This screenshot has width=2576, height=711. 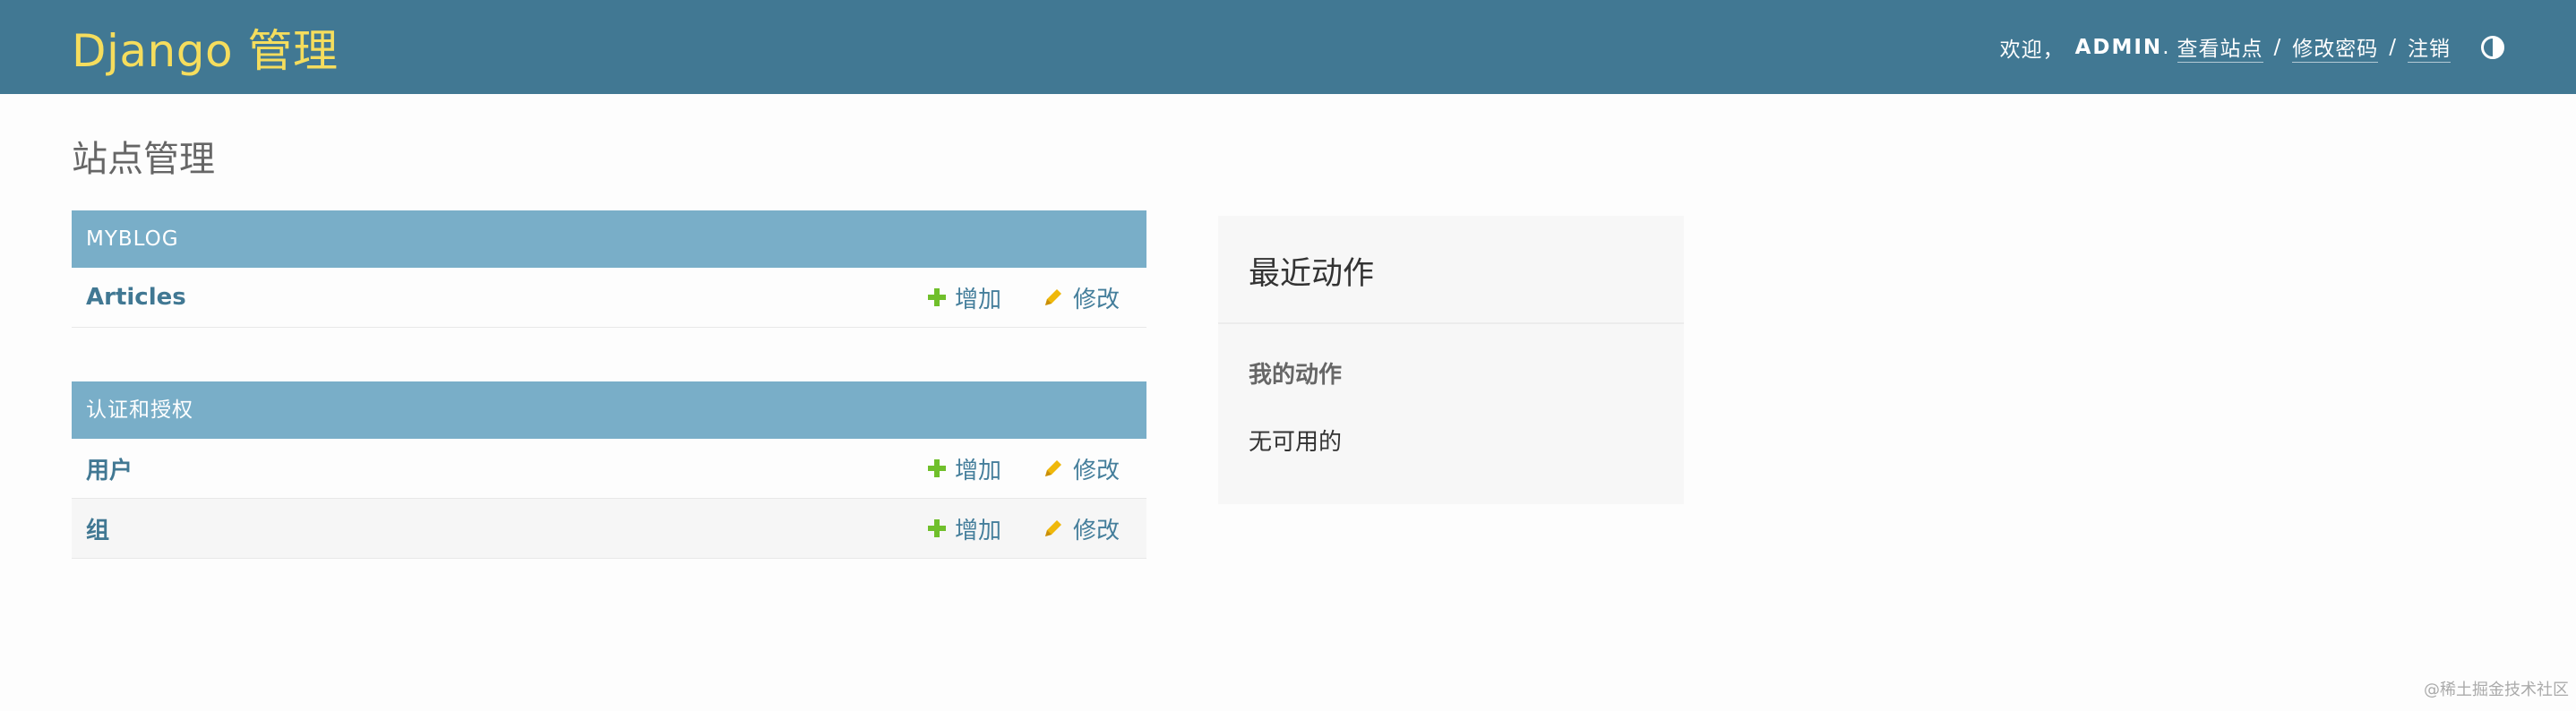 I want to click on model-link-articles: Articles, so click(x=136, y=297).